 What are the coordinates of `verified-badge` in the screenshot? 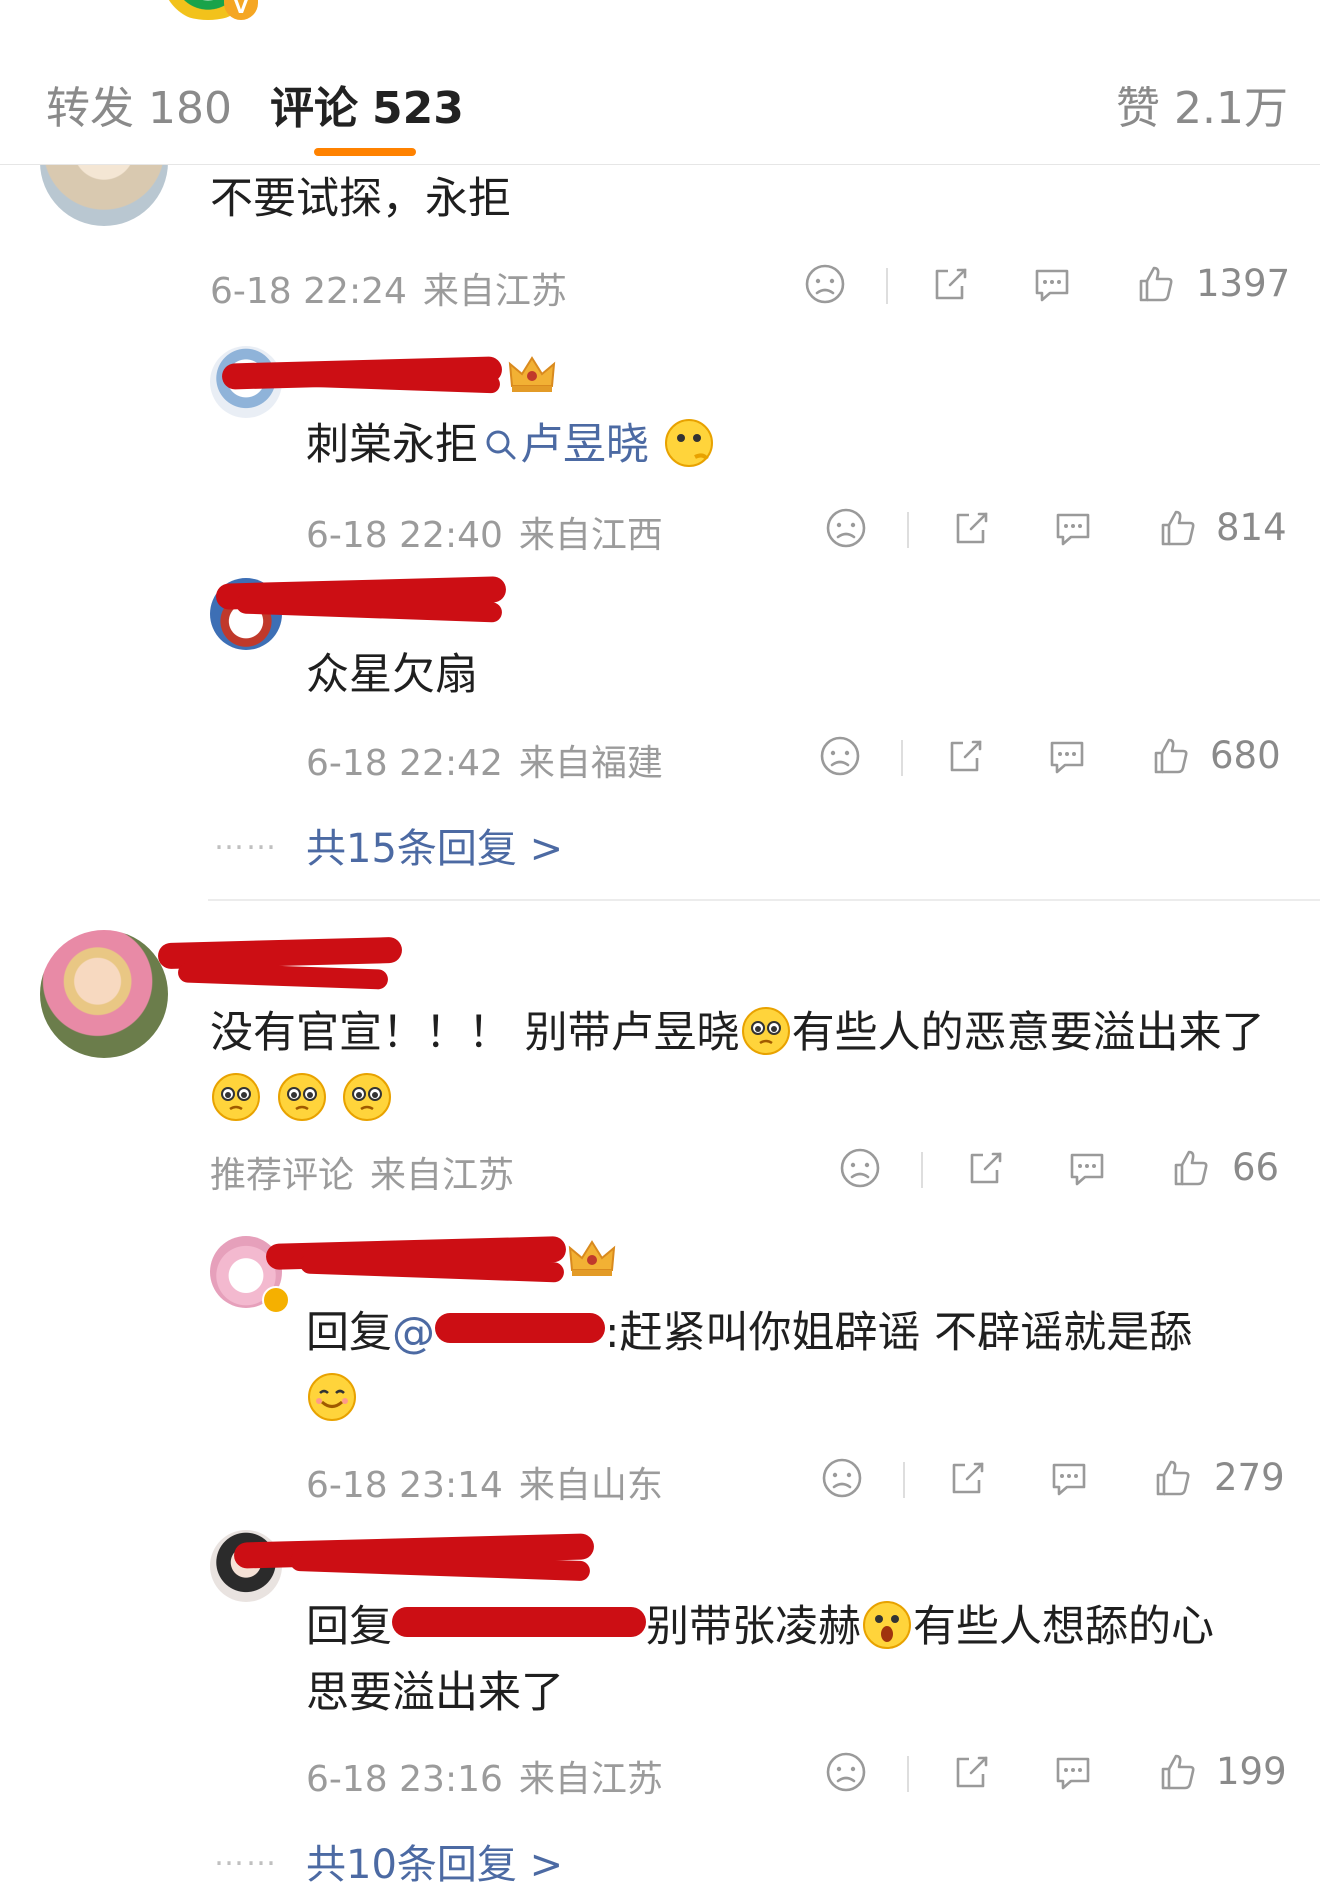 It's located at (276, 1300).